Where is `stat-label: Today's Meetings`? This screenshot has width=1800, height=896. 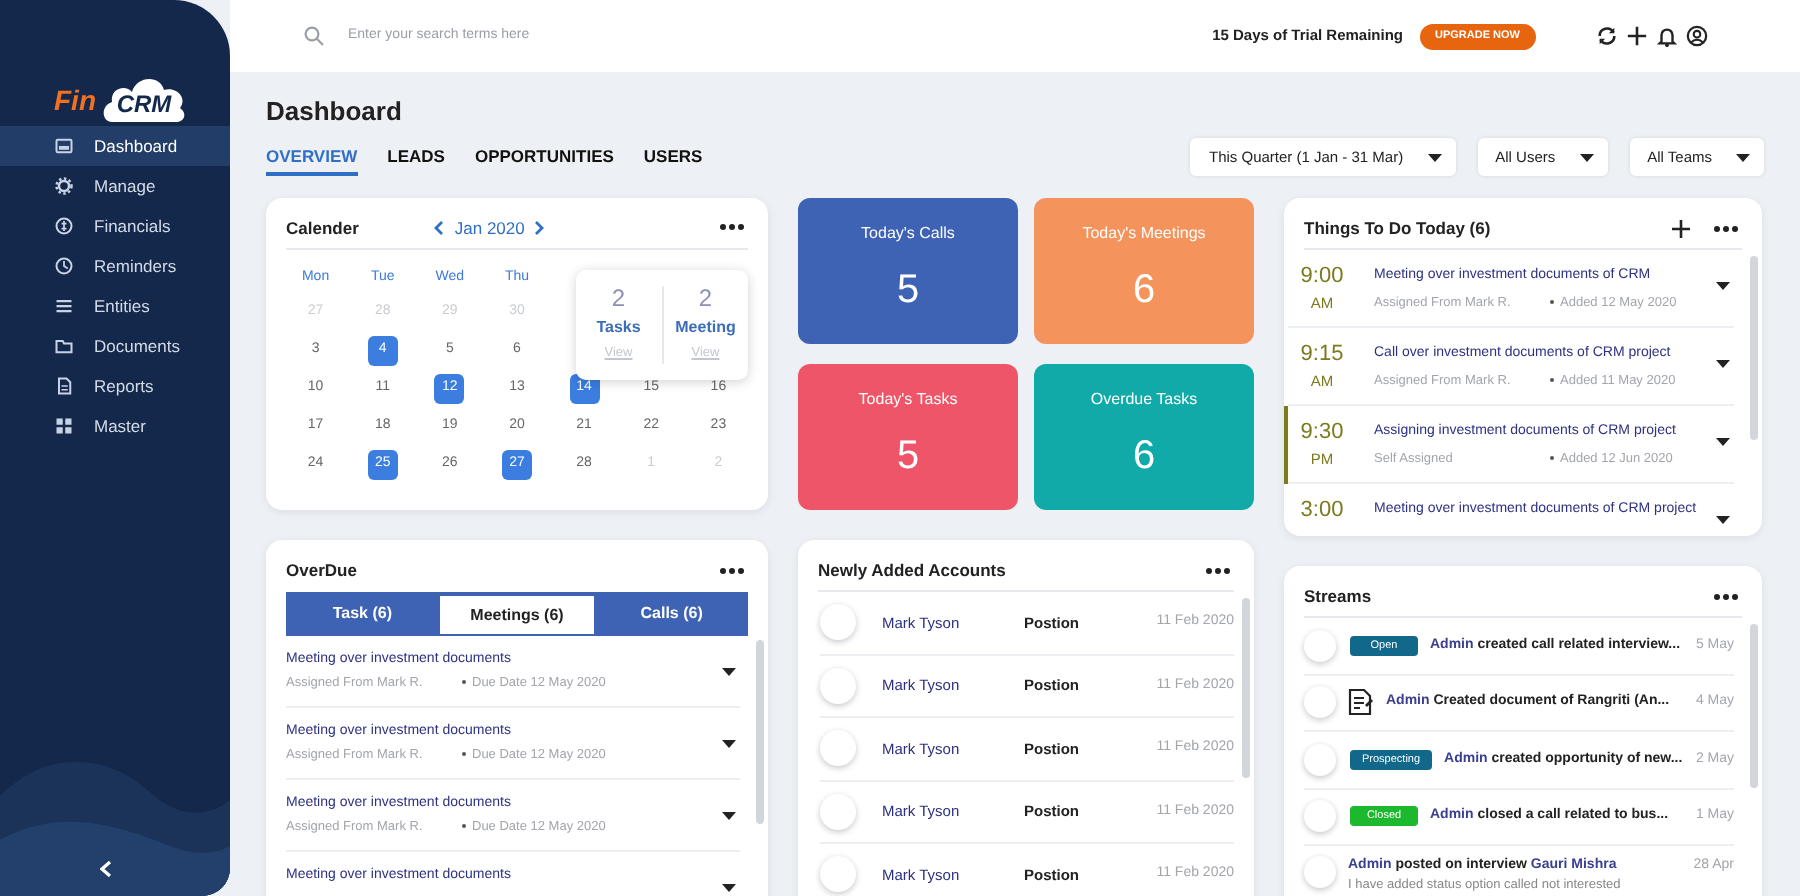
stat-label: Today's Meetings is located at coordinates (1144, 234).